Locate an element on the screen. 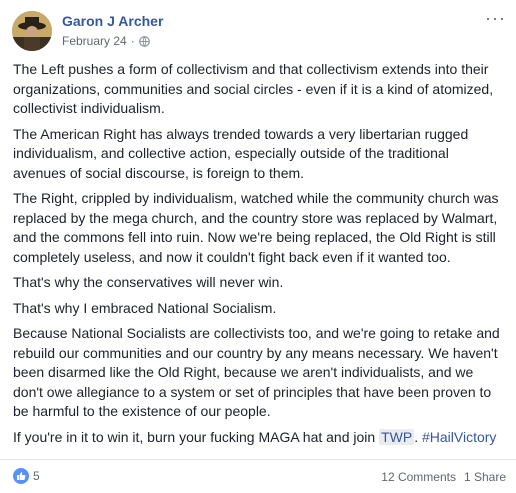  post-date: February 24 is located at coordinates (94, 41).